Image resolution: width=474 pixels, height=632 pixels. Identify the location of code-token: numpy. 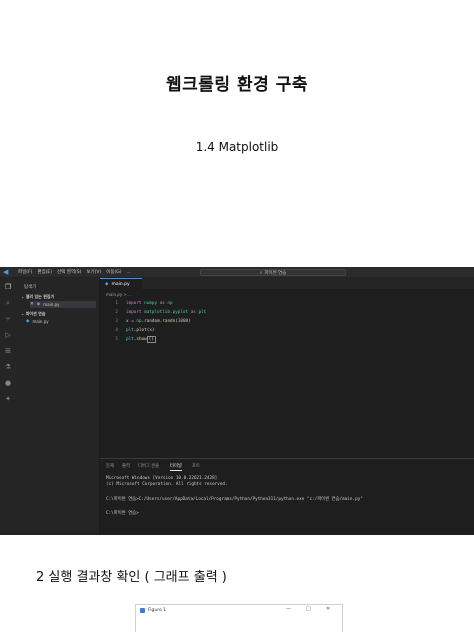
(152, 303).